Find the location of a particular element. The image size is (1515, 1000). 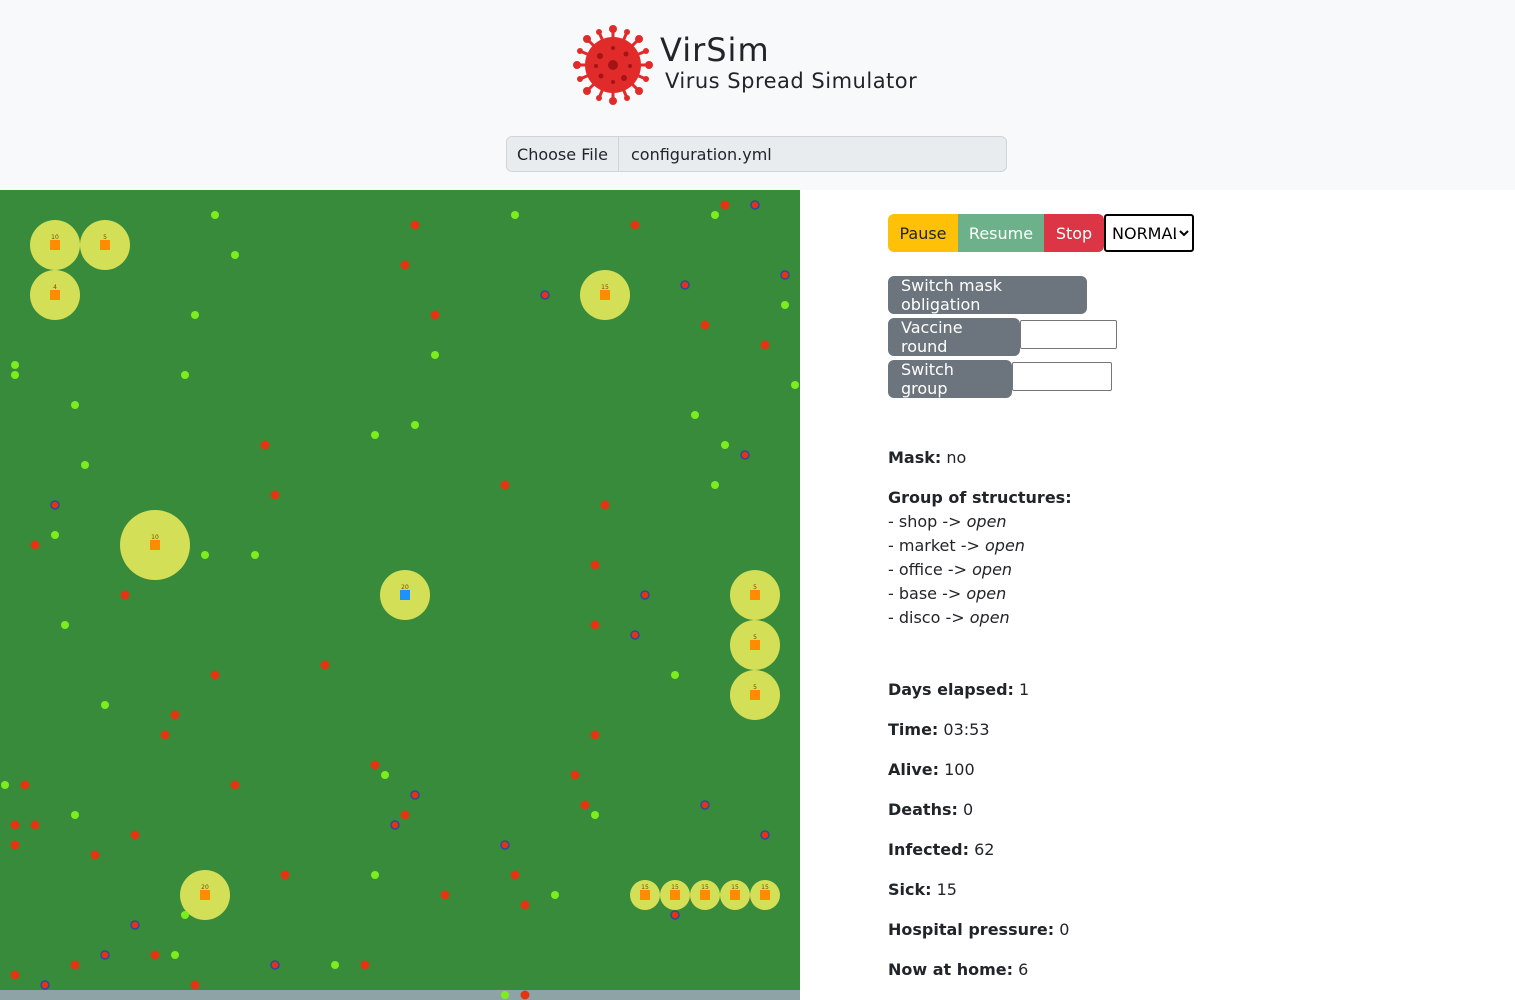

sick-label: Sick: is located at coordinates (910, 889).